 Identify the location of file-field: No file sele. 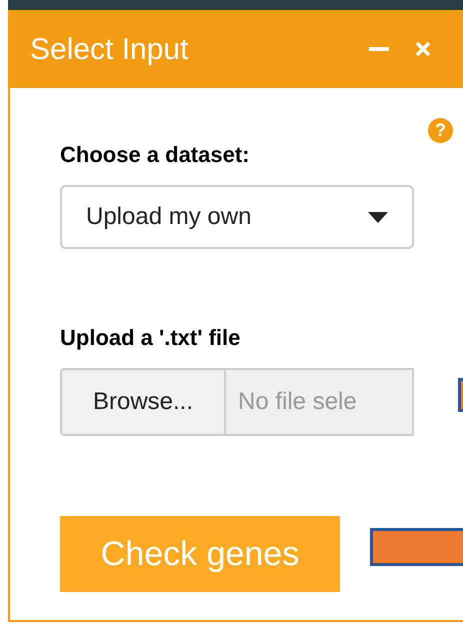
(320, 402).